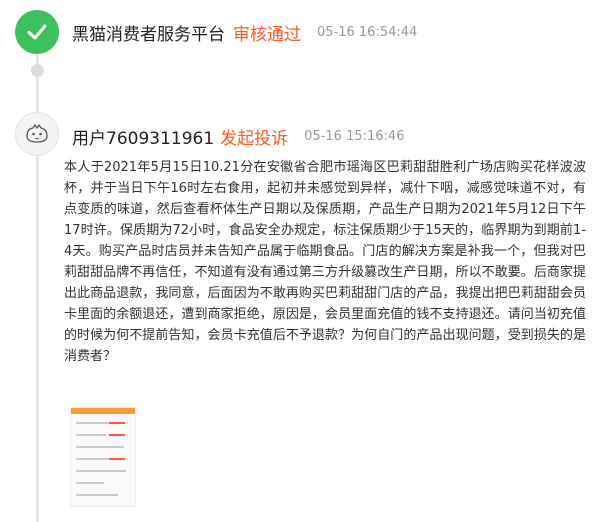 The width and height of the screenshot is (600, 522). Describe the element at coordinates (103, 411) in the screenshot. I see `thumbnail-header-bar` at that location.